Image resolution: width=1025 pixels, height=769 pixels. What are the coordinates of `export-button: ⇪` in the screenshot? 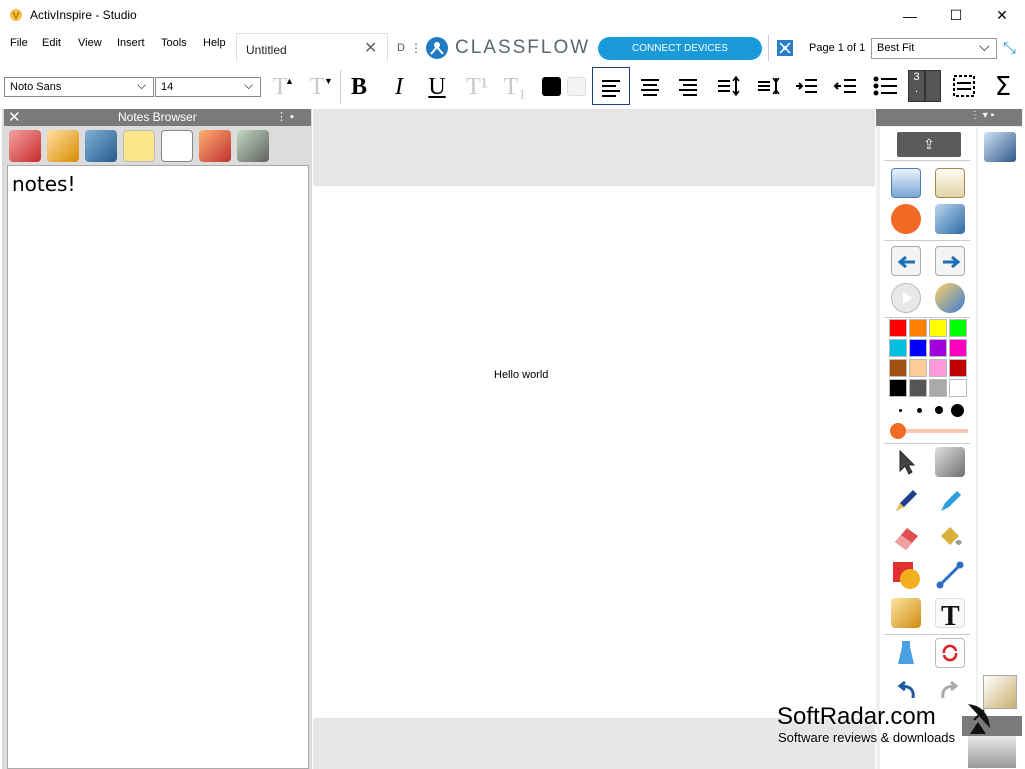 It's located at (929, 144).